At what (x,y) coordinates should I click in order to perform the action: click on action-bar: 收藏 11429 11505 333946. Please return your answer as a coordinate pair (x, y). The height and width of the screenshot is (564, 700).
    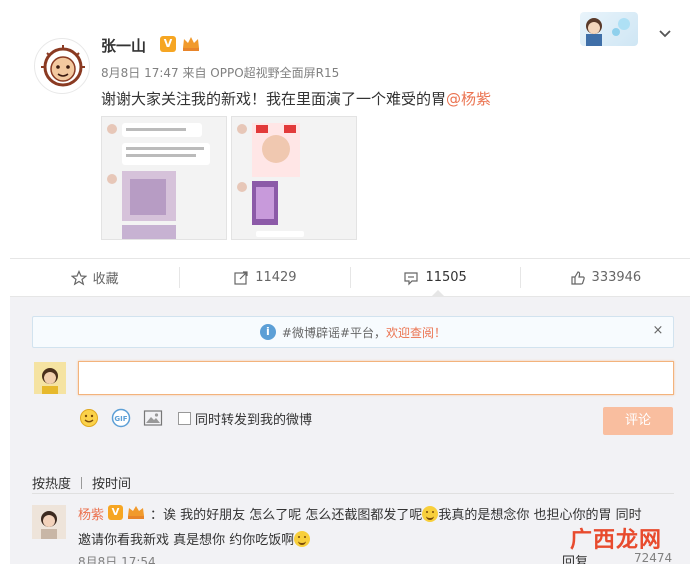
    Looking at the image, I should click on (350, 277).